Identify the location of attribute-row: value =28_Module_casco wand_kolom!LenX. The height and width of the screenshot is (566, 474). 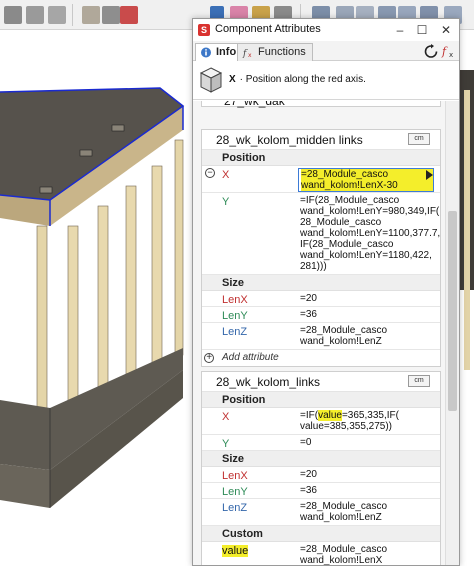
(321, 553).